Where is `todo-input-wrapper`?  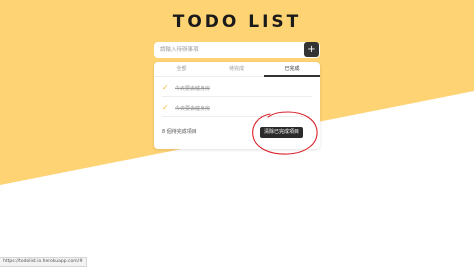
todo-input-wrapper is located at coordinates (237, 50).